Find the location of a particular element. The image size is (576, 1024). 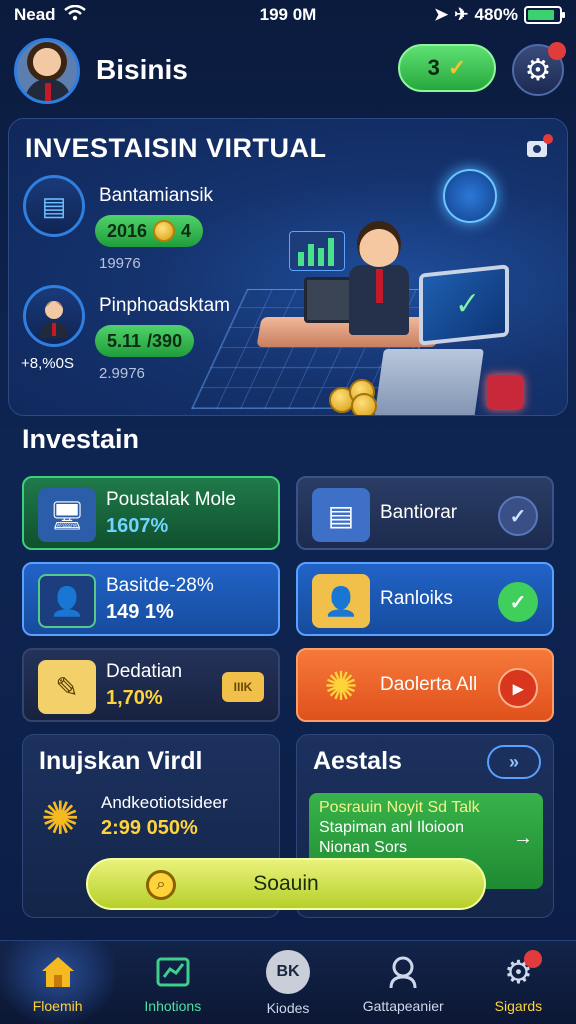

tile-badge: IIIK is located at coordinates (243, 687).